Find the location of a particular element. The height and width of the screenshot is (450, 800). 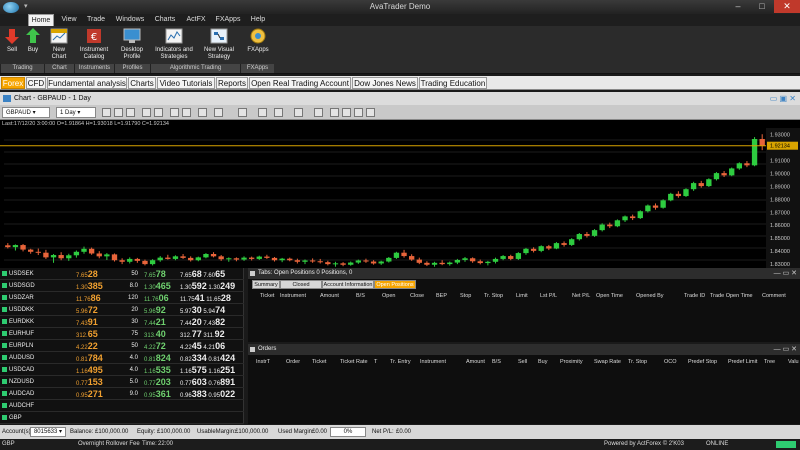

tab-video-tutorials: Video Tutorials is located at coordinates (186, 83).